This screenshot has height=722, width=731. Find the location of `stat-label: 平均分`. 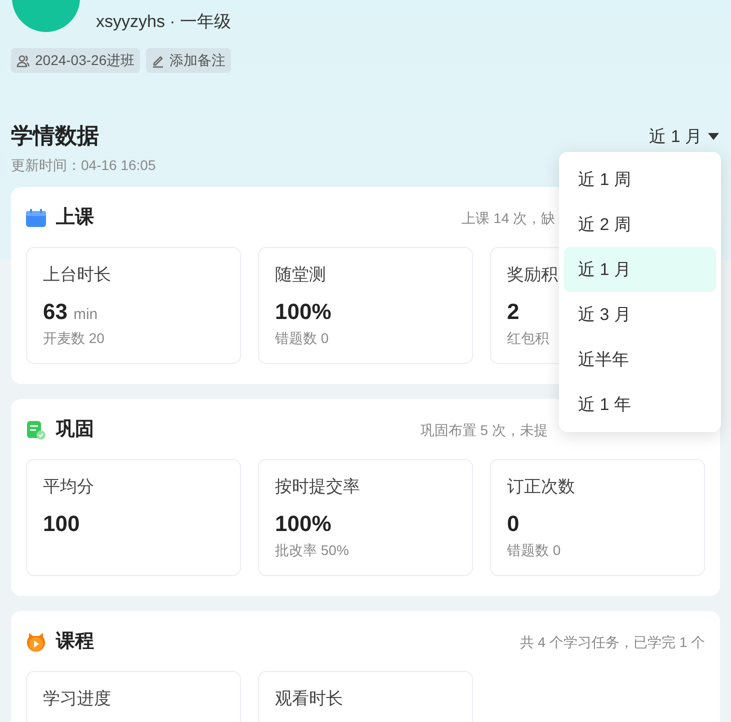

stat-label: 平均分 is located at coordinates (68, 487).